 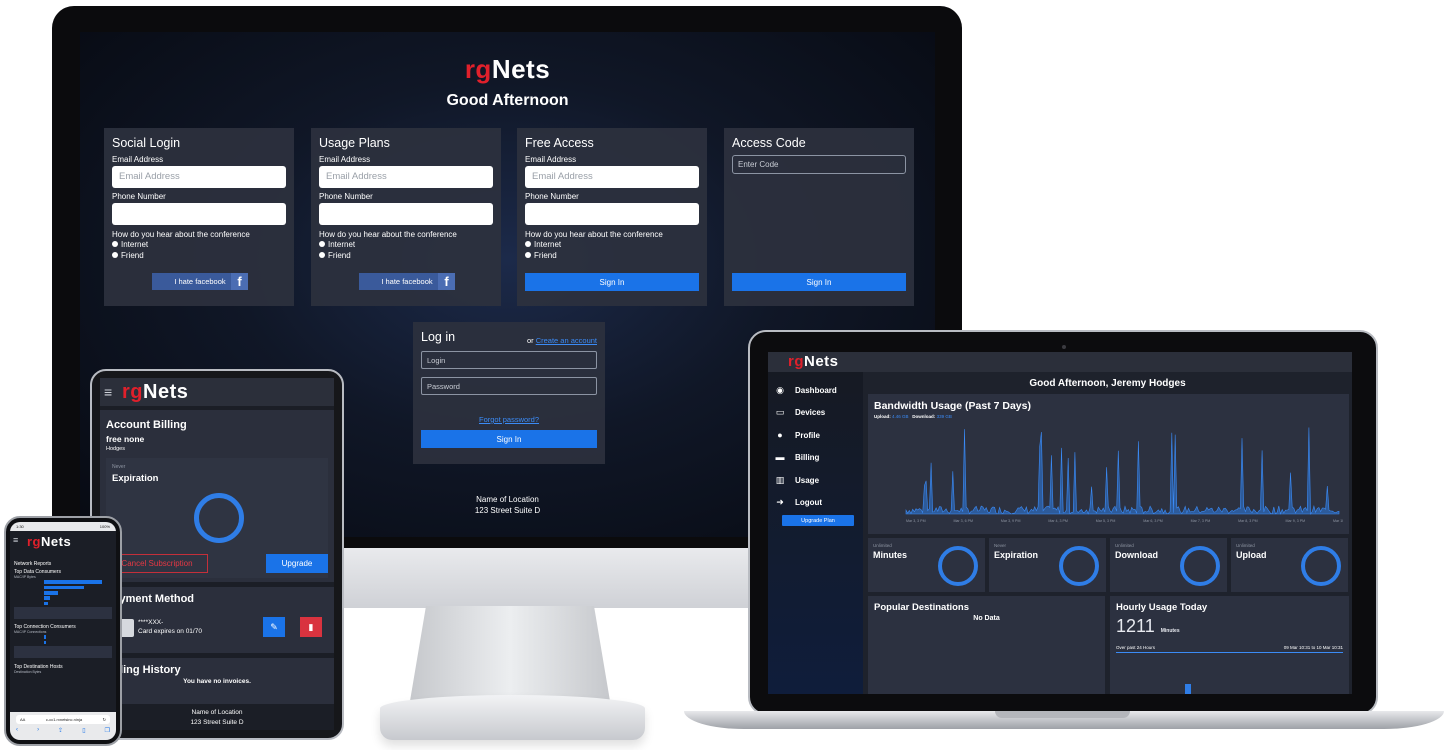 I want to click on minutes-stat: Unlimited Minutes, so click(x=926, y=565).